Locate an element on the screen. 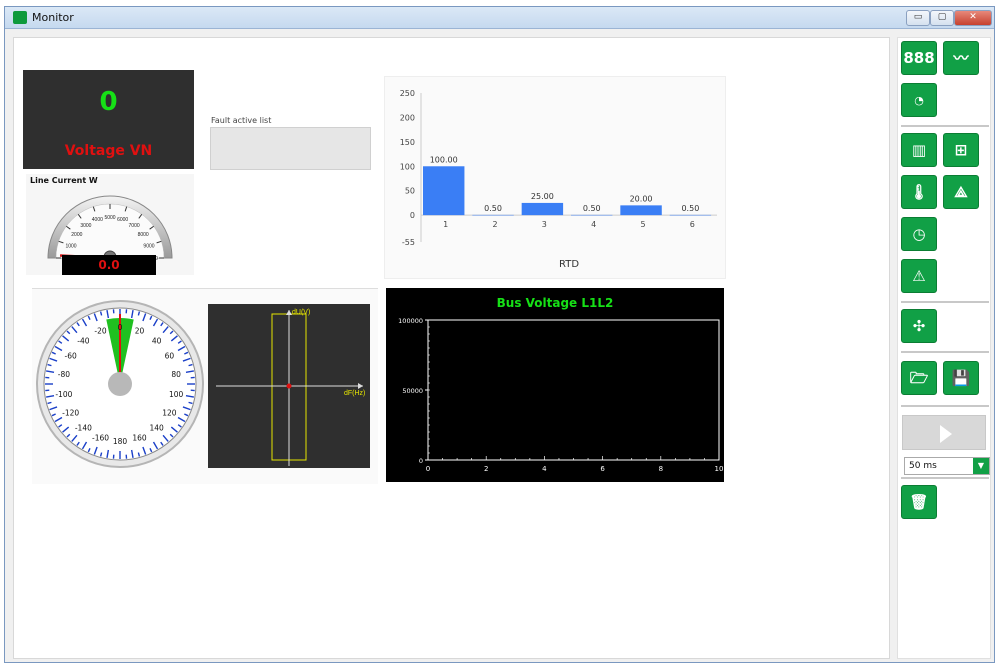 The image size is (995, 663). window-title: Monitor is located at coordinates (53, 17).